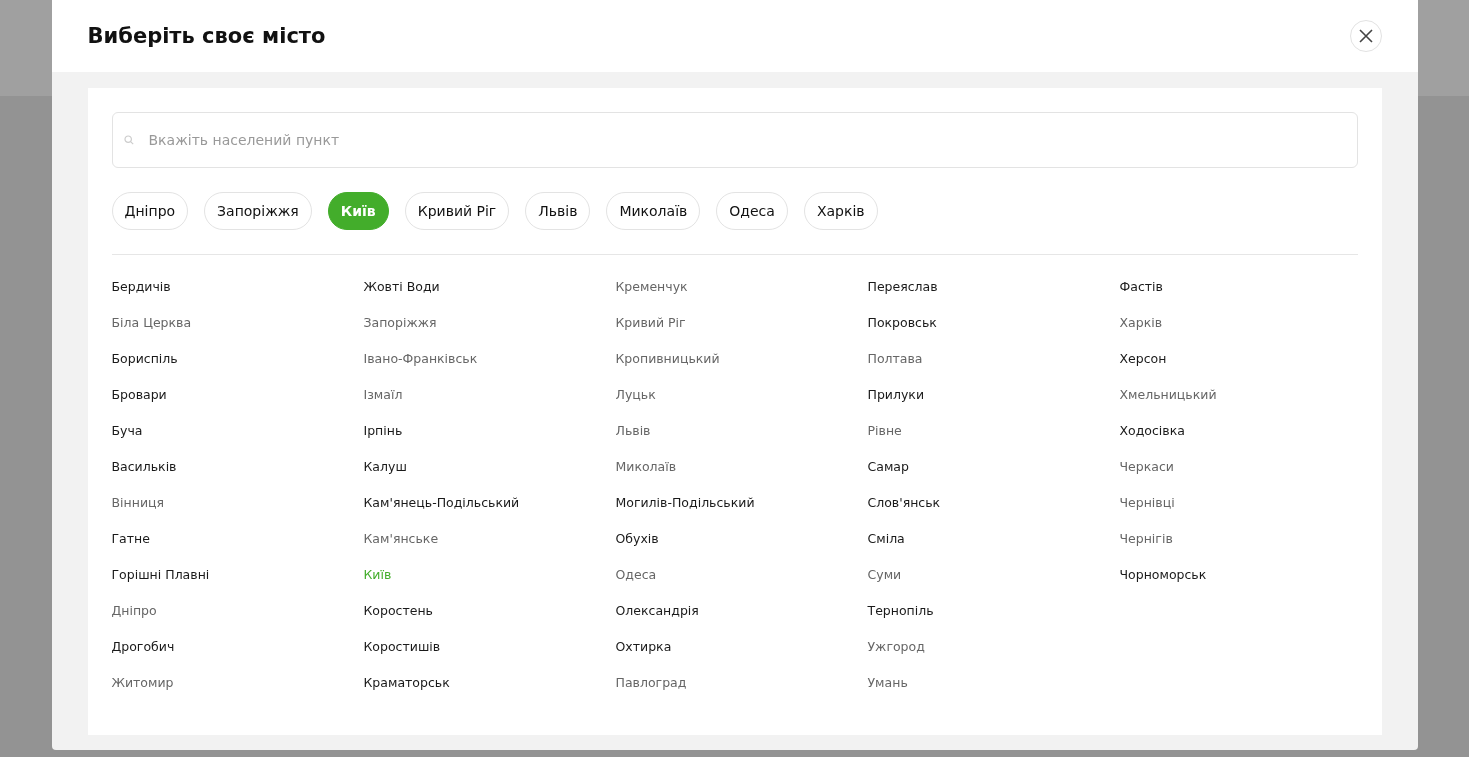  I want to click on close-button, so click(1365, 36).